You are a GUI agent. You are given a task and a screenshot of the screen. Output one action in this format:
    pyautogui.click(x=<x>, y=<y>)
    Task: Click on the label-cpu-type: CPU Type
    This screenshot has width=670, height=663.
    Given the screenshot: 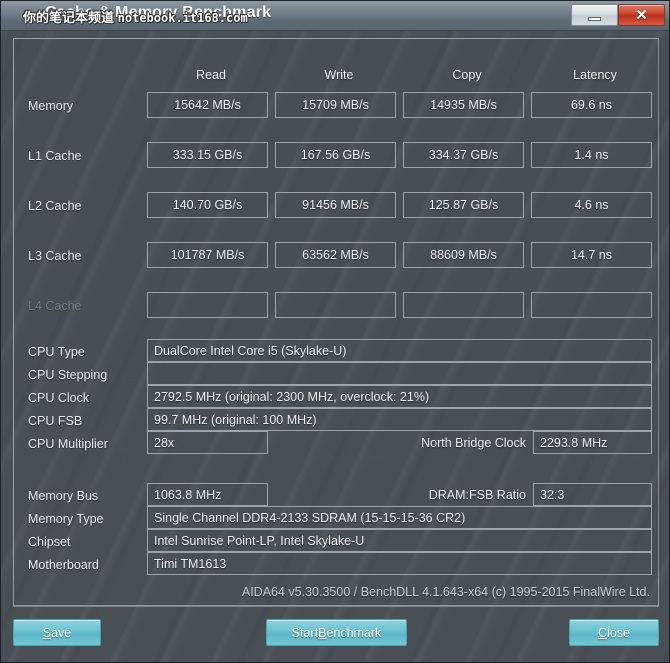 What is the action you would take?
    pyautogui.click(x=56, y=352)
    